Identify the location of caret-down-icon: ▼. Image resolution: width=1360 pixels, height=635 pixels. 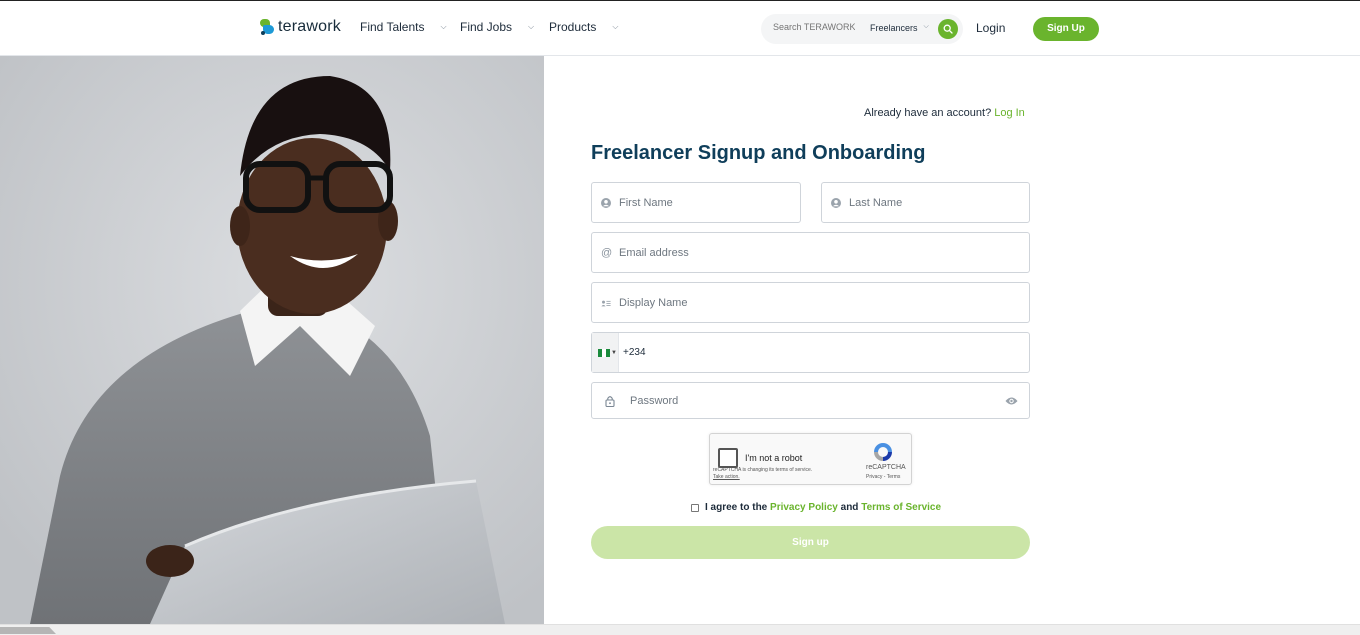
(614, 353).